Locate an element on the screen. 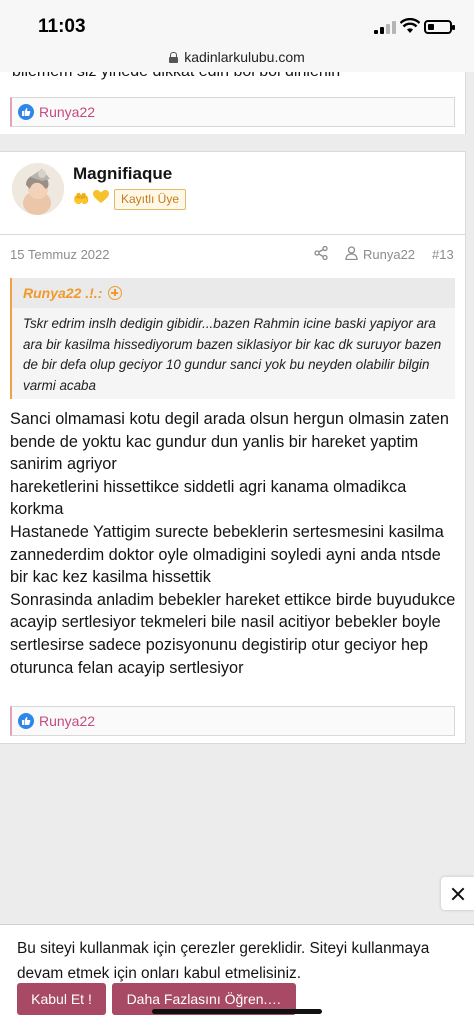  wifi-icon is located at coordinates (410, 25).